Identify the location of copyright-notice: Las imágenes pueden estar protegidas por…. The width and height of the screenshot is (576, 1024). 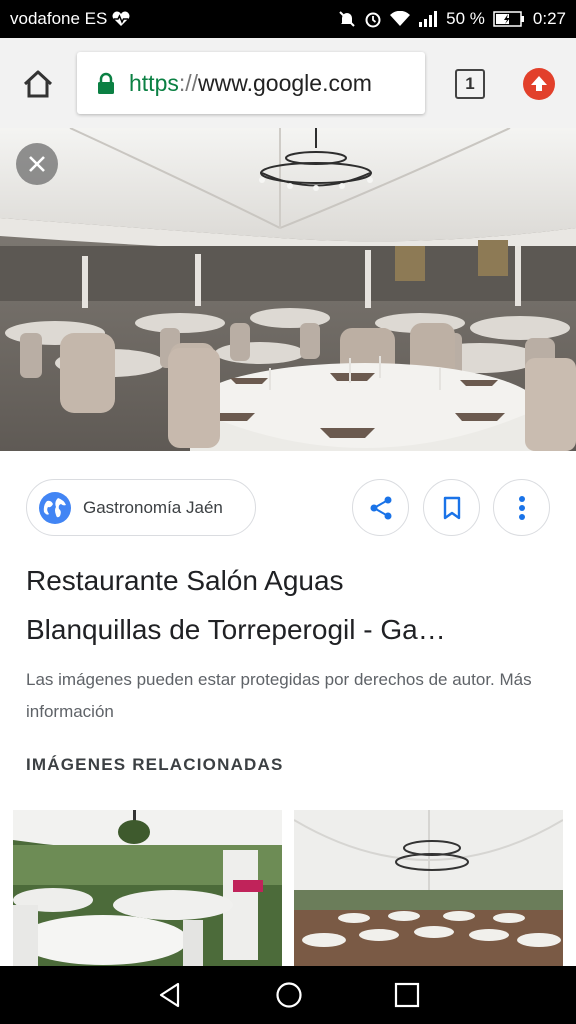
(286, 696).